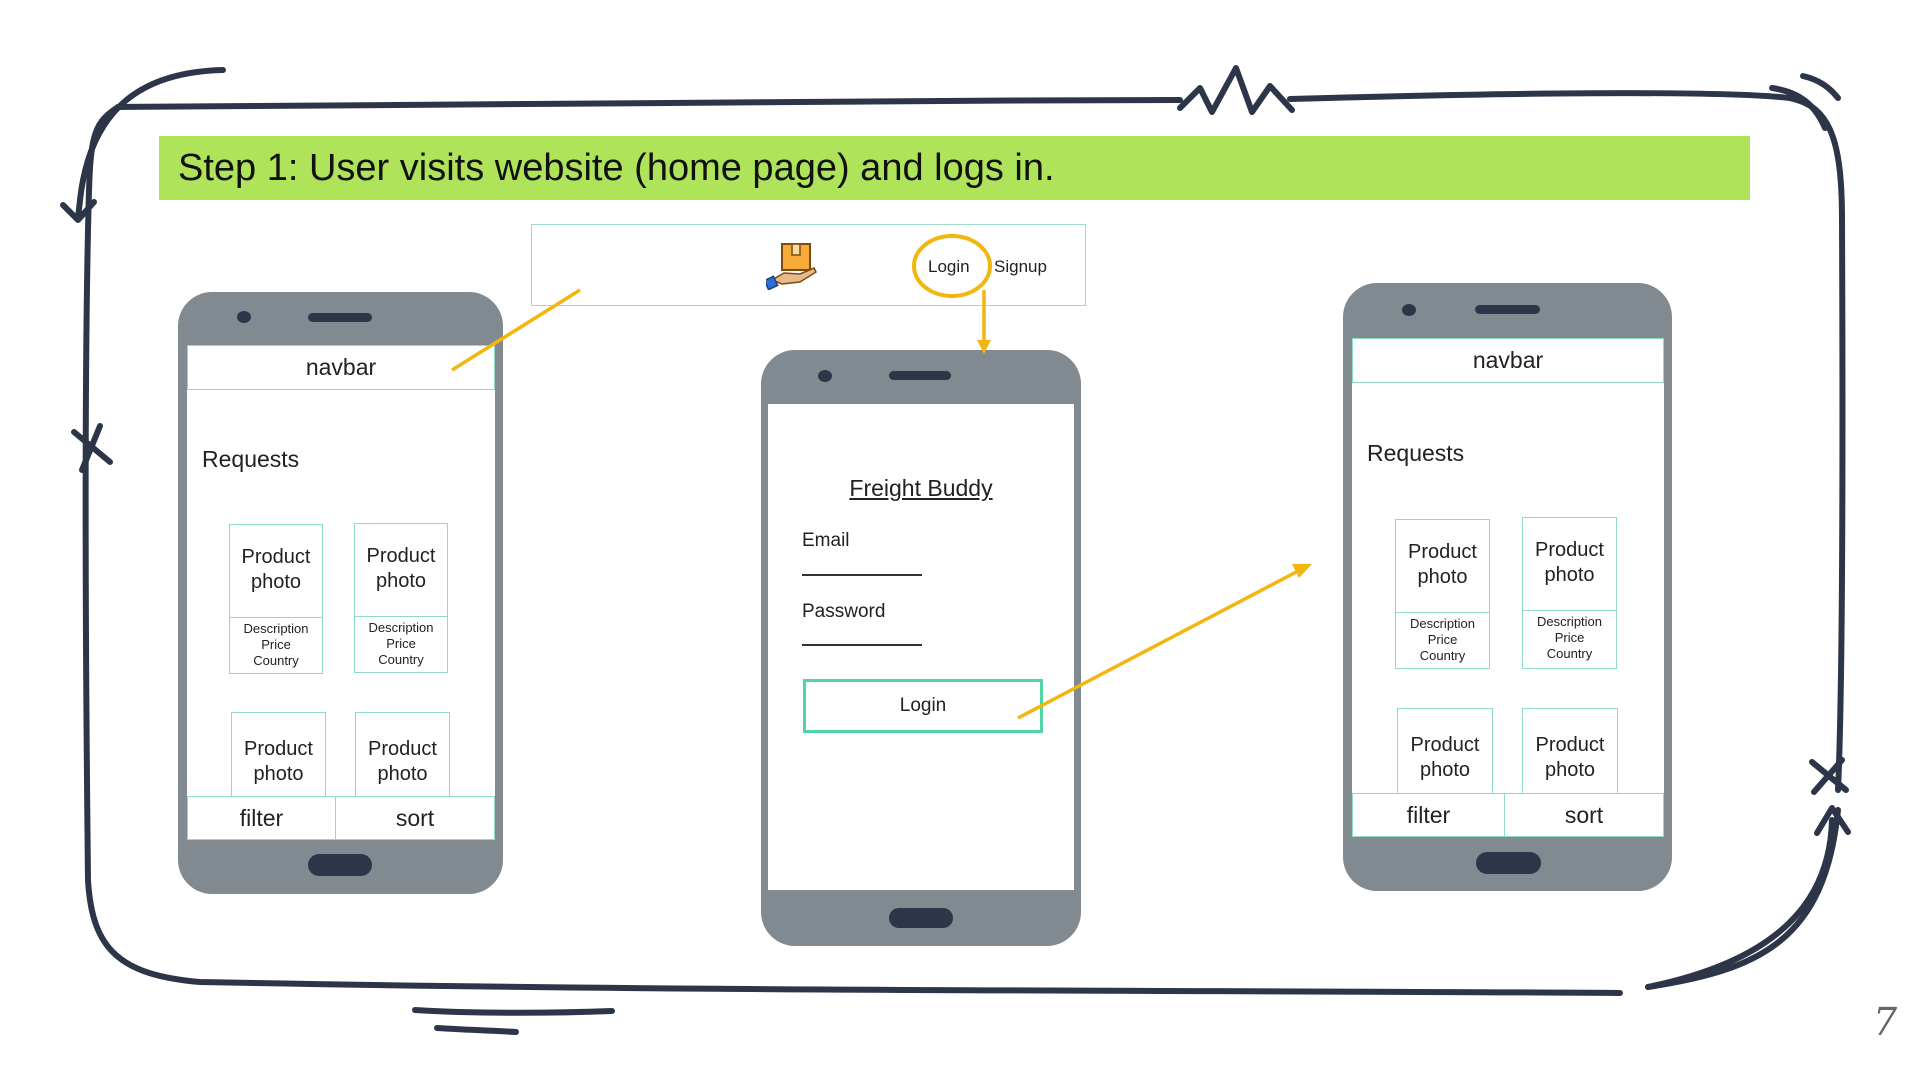 Image resolution: width=1920 pixels, height=1080 pixels. Describe the element at coordinates (1236, 90) in the screenshot. I see `zigzag-mark` at that location.